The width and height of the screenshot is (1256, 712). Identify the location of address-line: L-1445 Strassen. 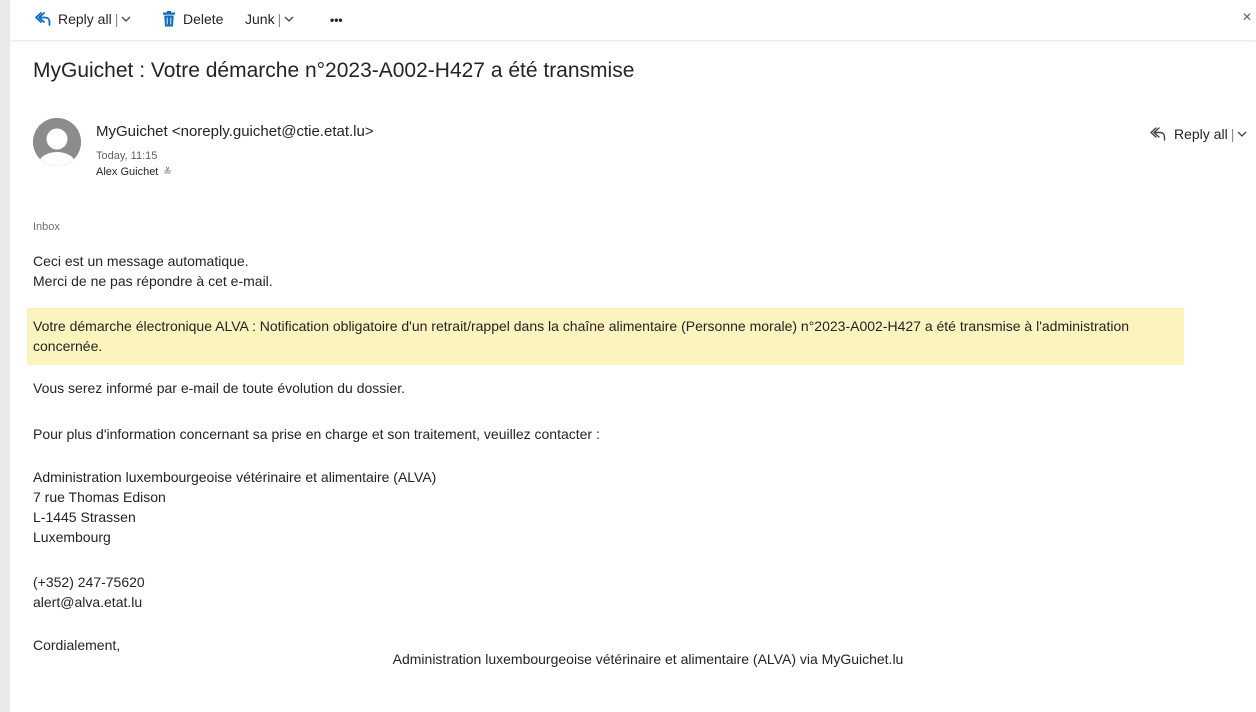
(84, 517).